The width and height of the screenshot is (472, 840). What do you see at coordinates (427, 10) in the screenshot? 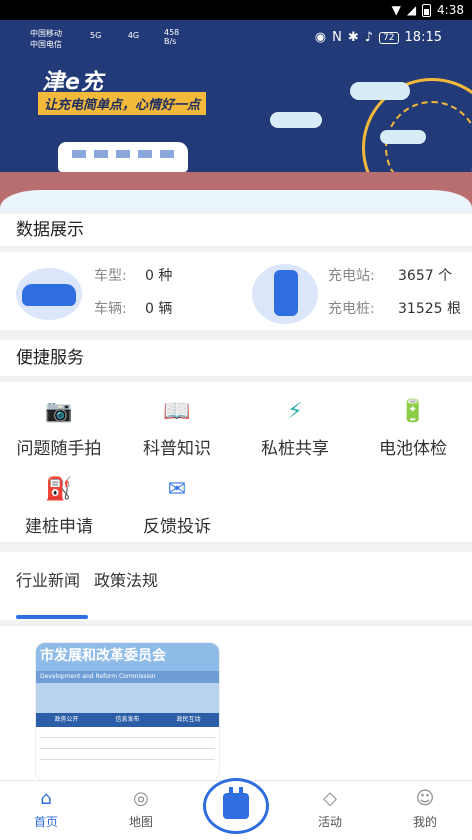
I see `battery-icon` at bounding box center [427, 10].